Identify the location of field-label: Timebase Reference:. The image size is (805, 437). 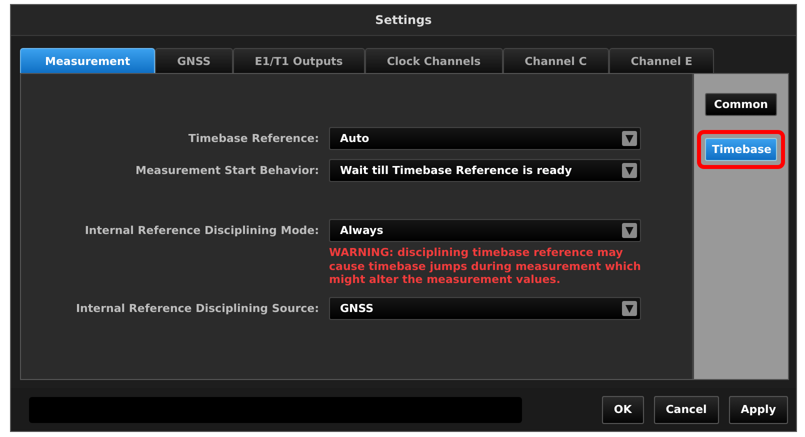
(253, 138).